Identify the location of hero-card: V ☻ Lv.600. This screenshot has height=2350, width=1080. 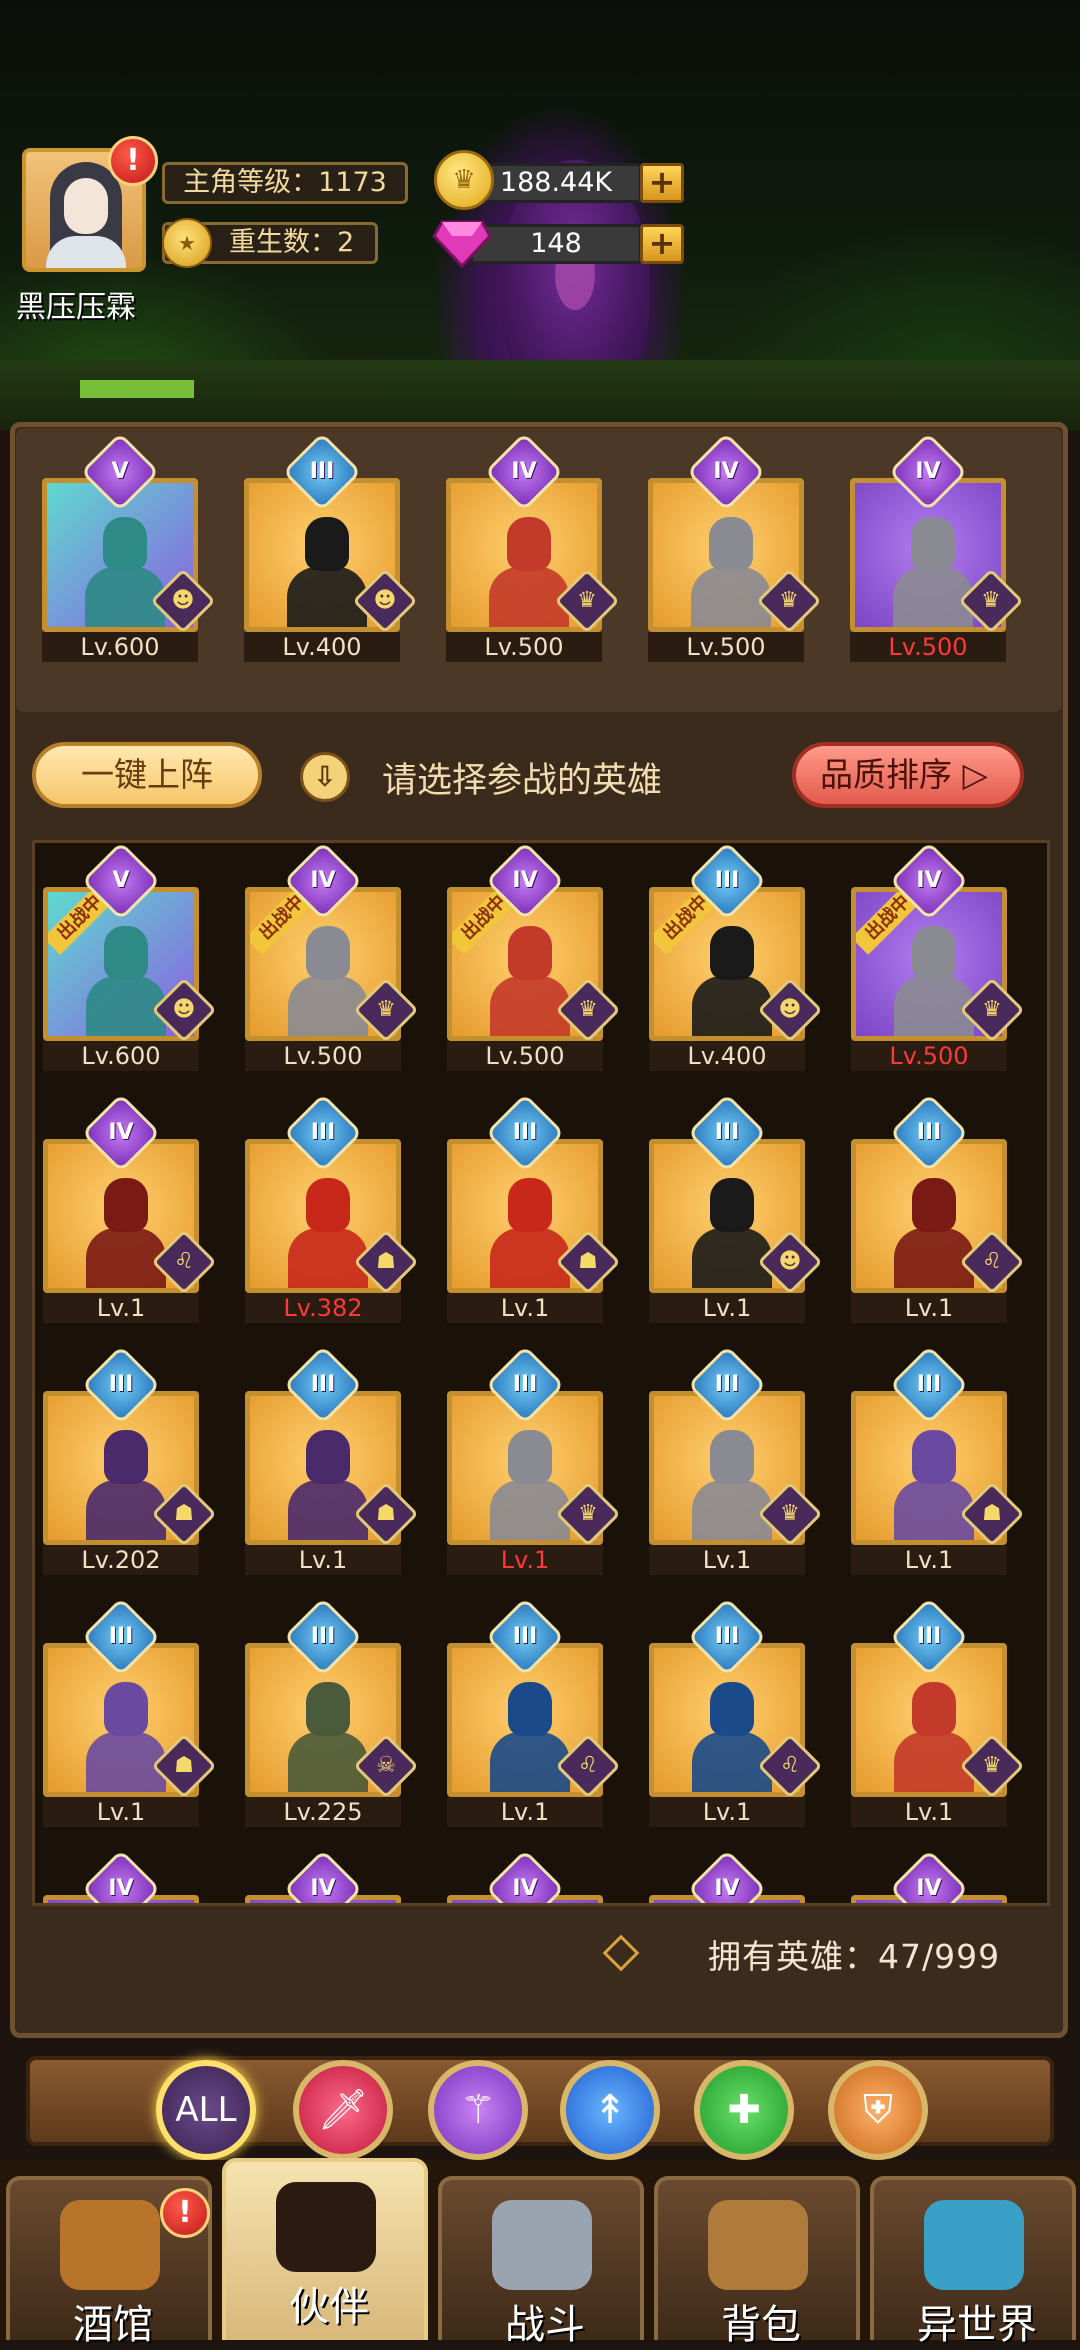
(129, 547).